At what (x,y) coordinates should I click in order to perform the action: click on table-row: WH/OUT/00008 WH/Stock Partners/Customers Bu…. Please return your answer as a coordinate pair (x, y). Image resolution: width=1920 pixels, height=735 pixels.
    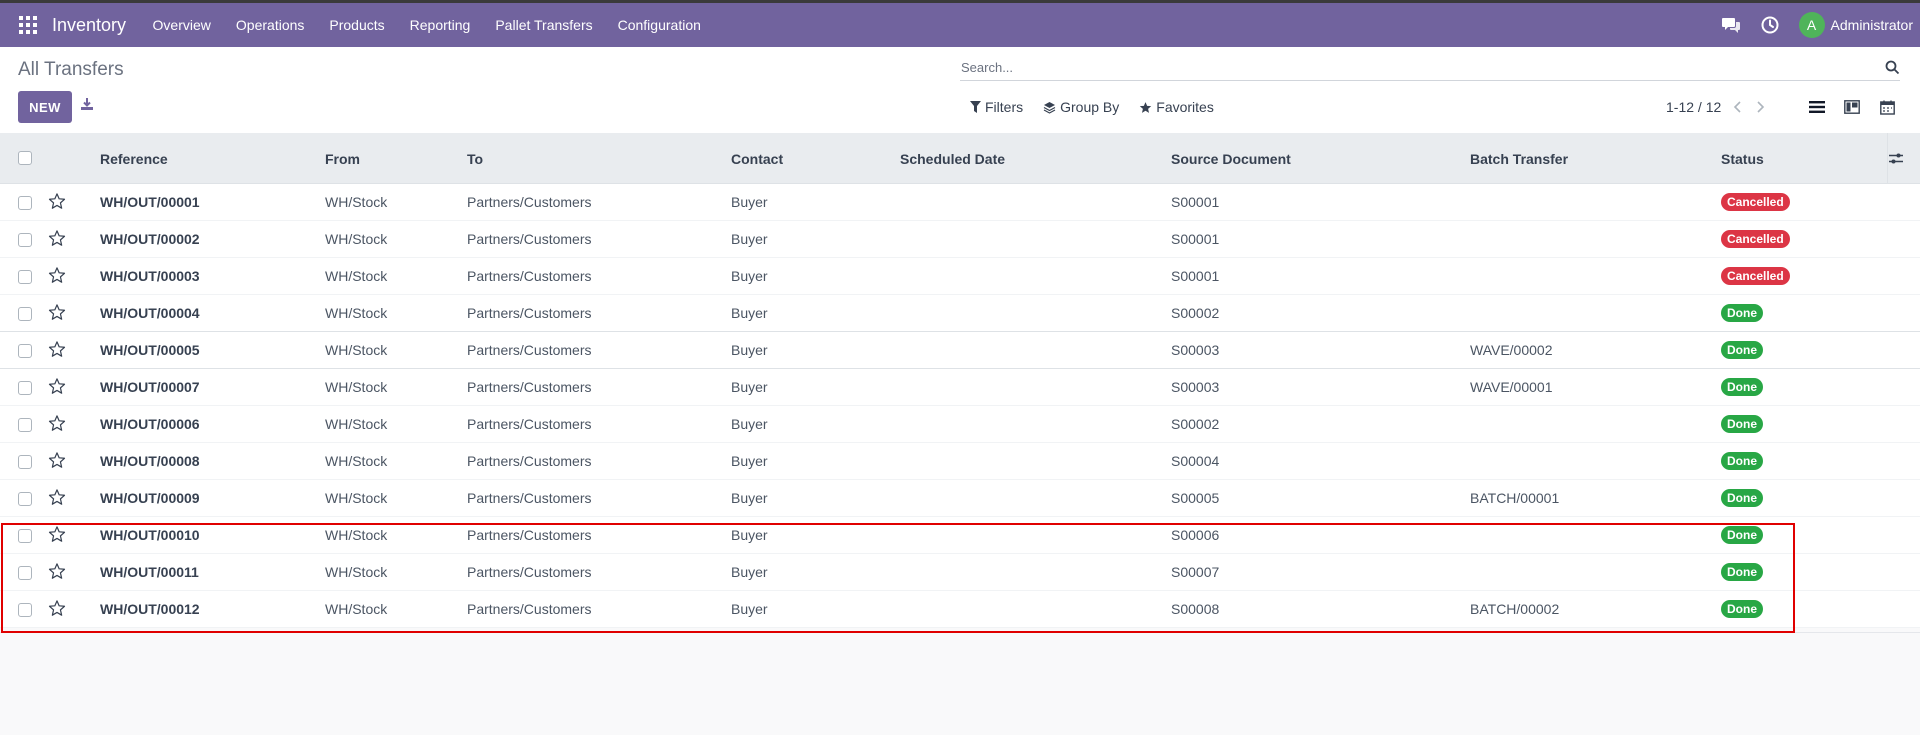
    Looking at the image, I should click on (960, 461).